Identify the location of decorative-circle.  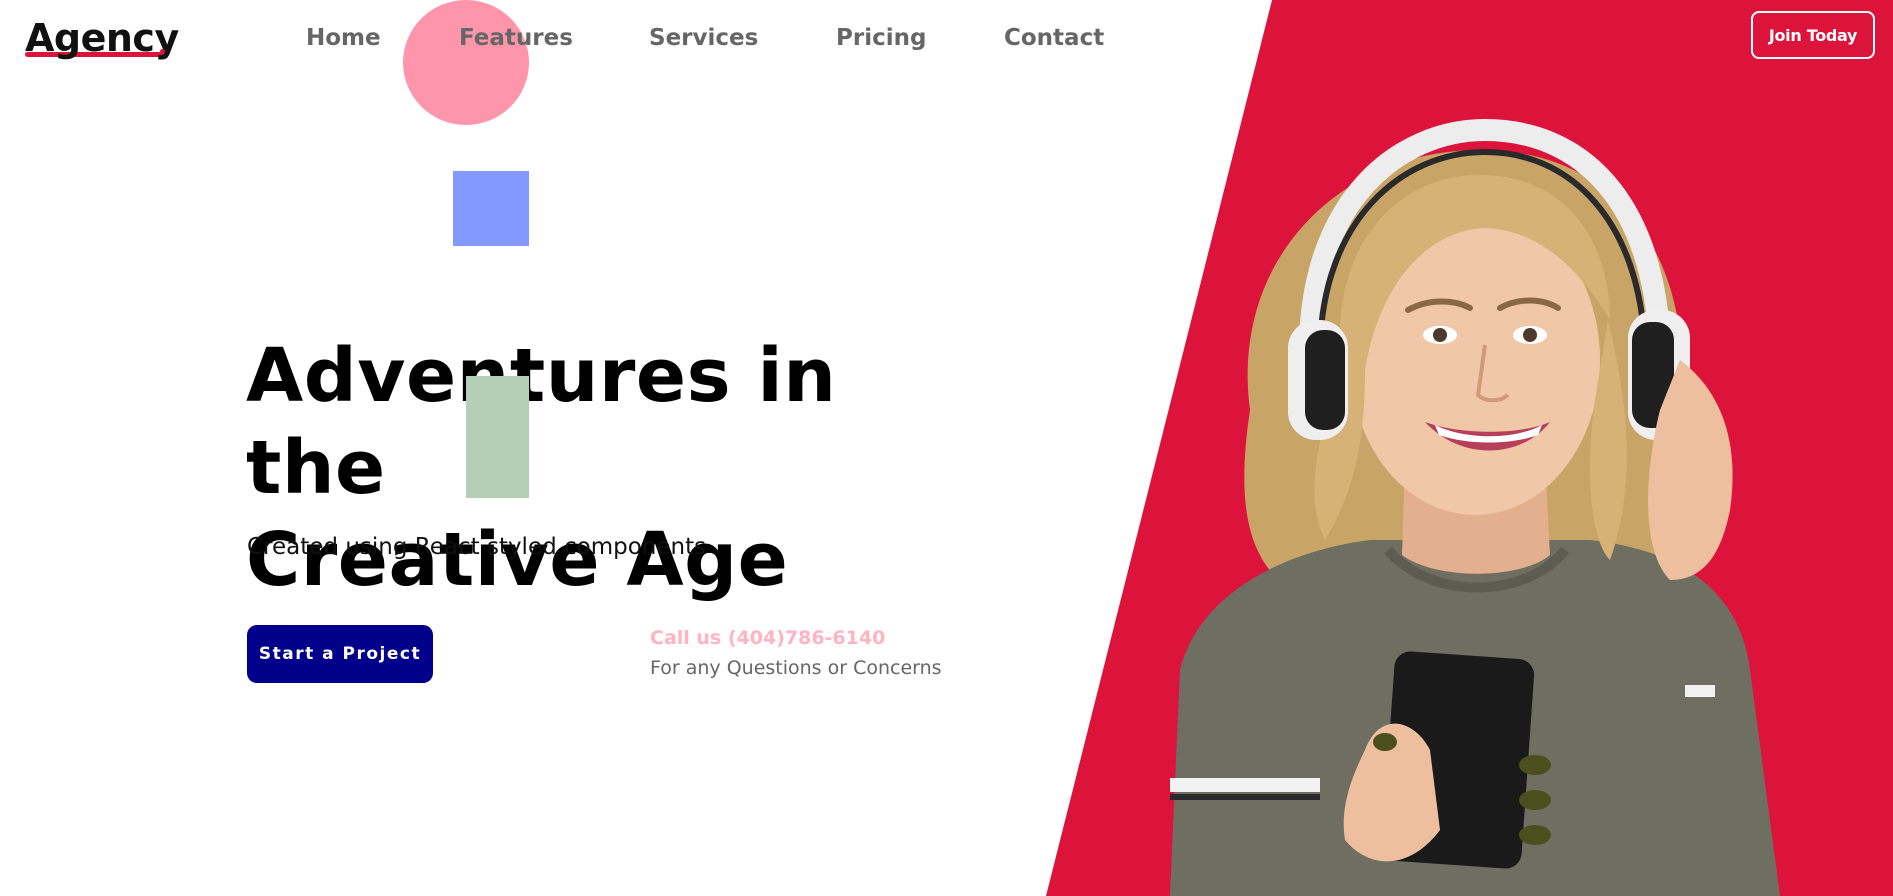
(466, 62).